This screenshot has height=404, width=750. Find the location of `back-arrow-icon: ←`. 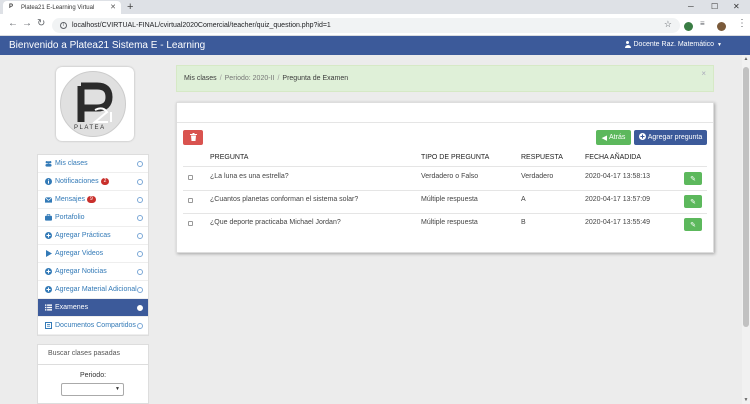

back-arrow-icon: ← is located at coordinates (13, 24).